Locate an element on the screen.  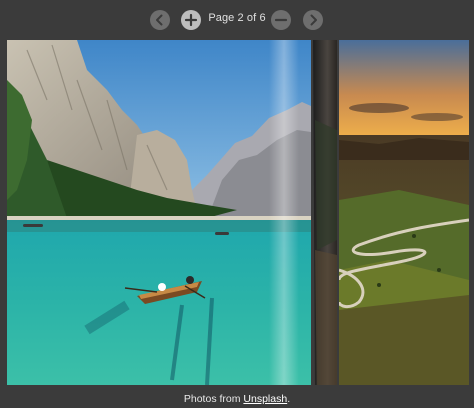
photo-credit-prefix: Photos from is located at coordinates (213, 399).